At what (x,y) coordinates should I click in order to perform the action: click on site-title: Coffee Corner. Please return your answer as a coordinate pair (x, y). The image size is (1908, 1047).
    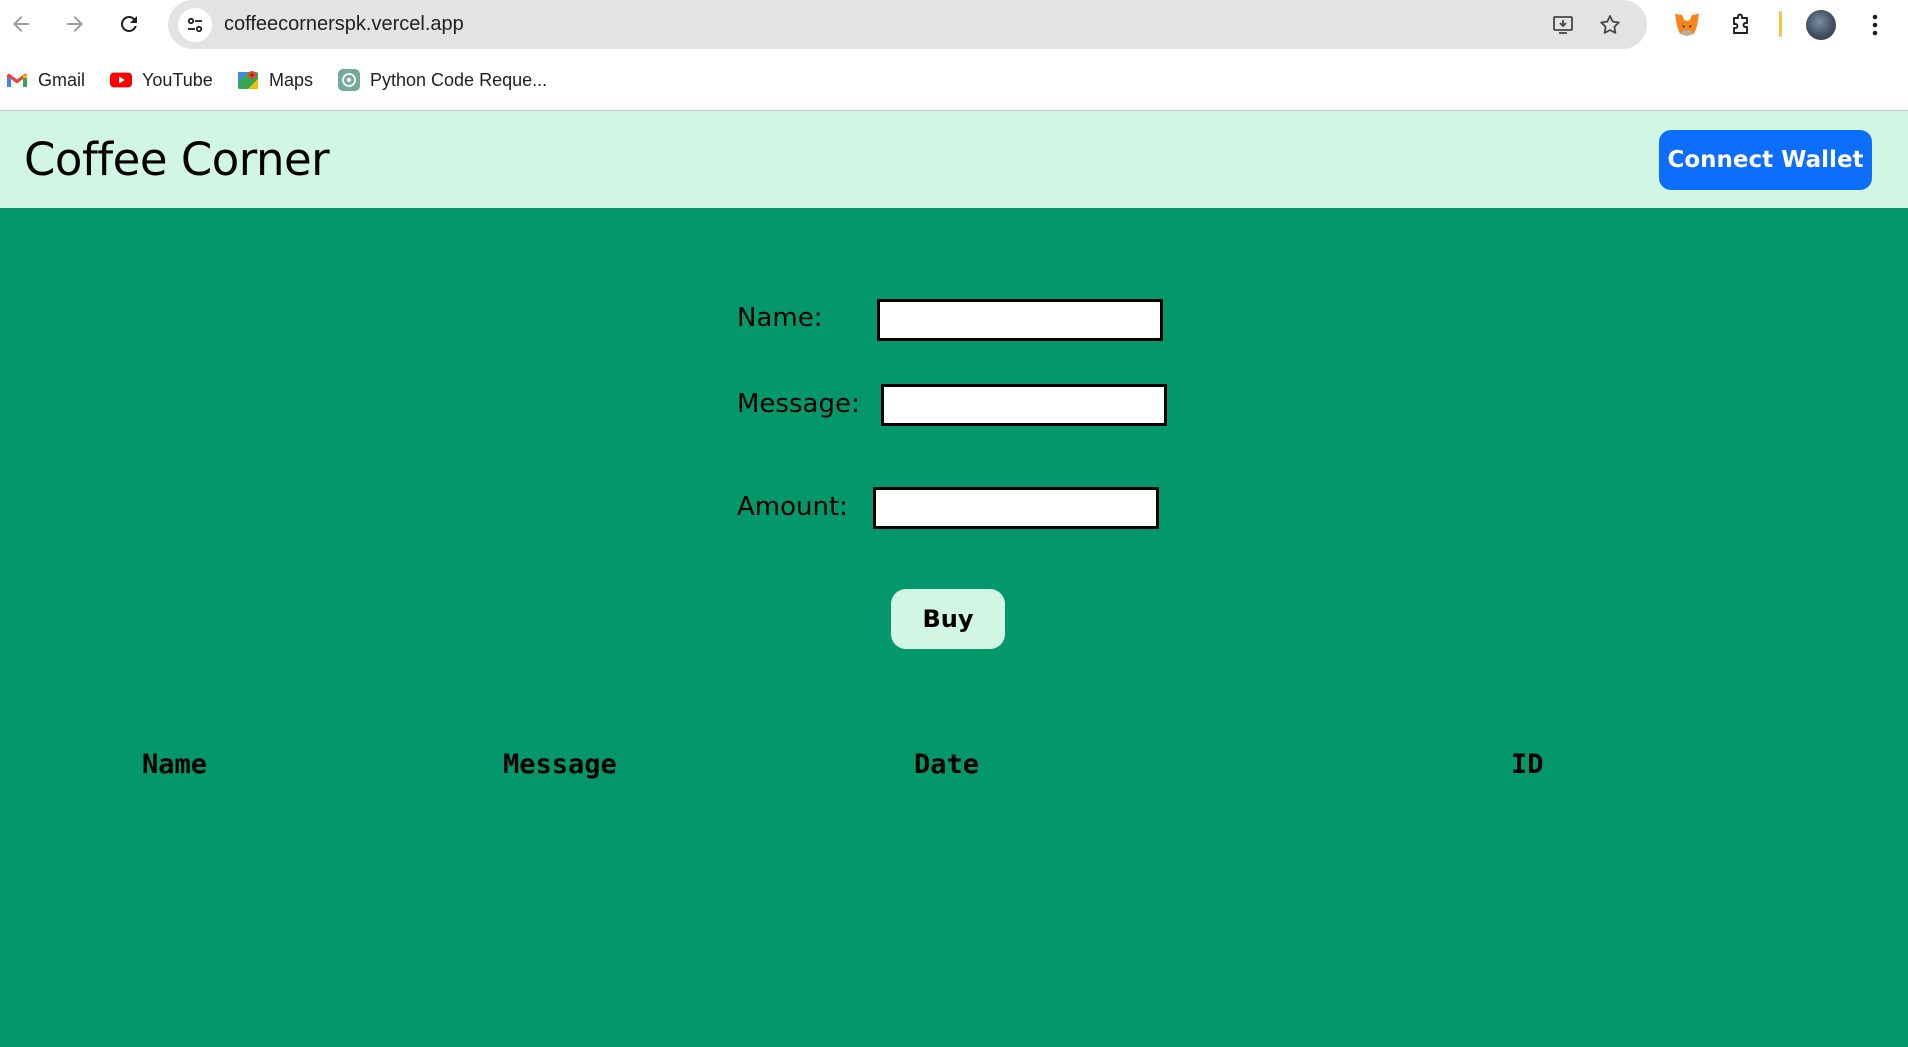
    Looking at the image, I should click on (177, 159).